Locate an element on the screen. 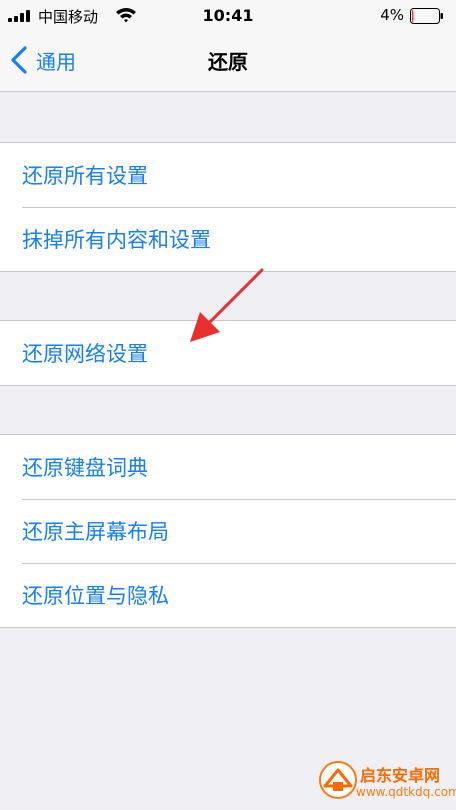  reset-keyboard-dictionary-button: 还原键盘词典 is located at coordinates (228, 467).